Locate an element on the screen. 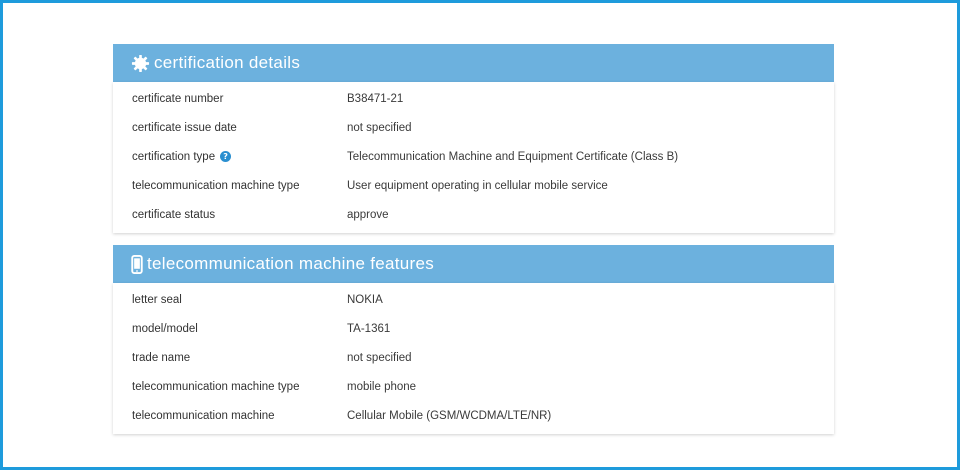 The height and width of the screenshot is (470, 960). detail-row: certificate status approve is located at coordinates (473, 214).